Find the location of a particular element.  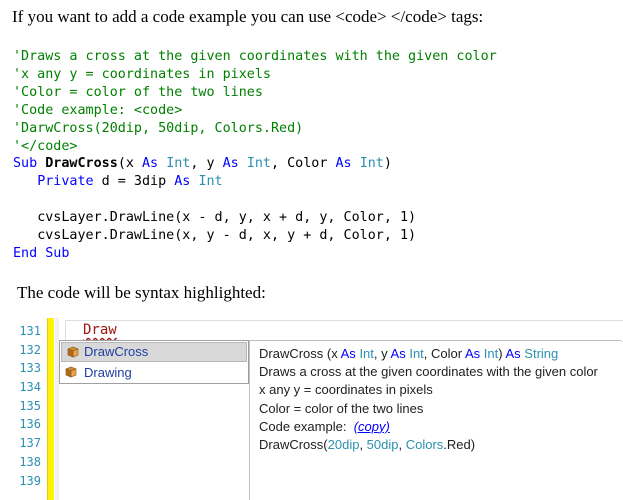

line-number: 139 is located at coordinates (30, 480).